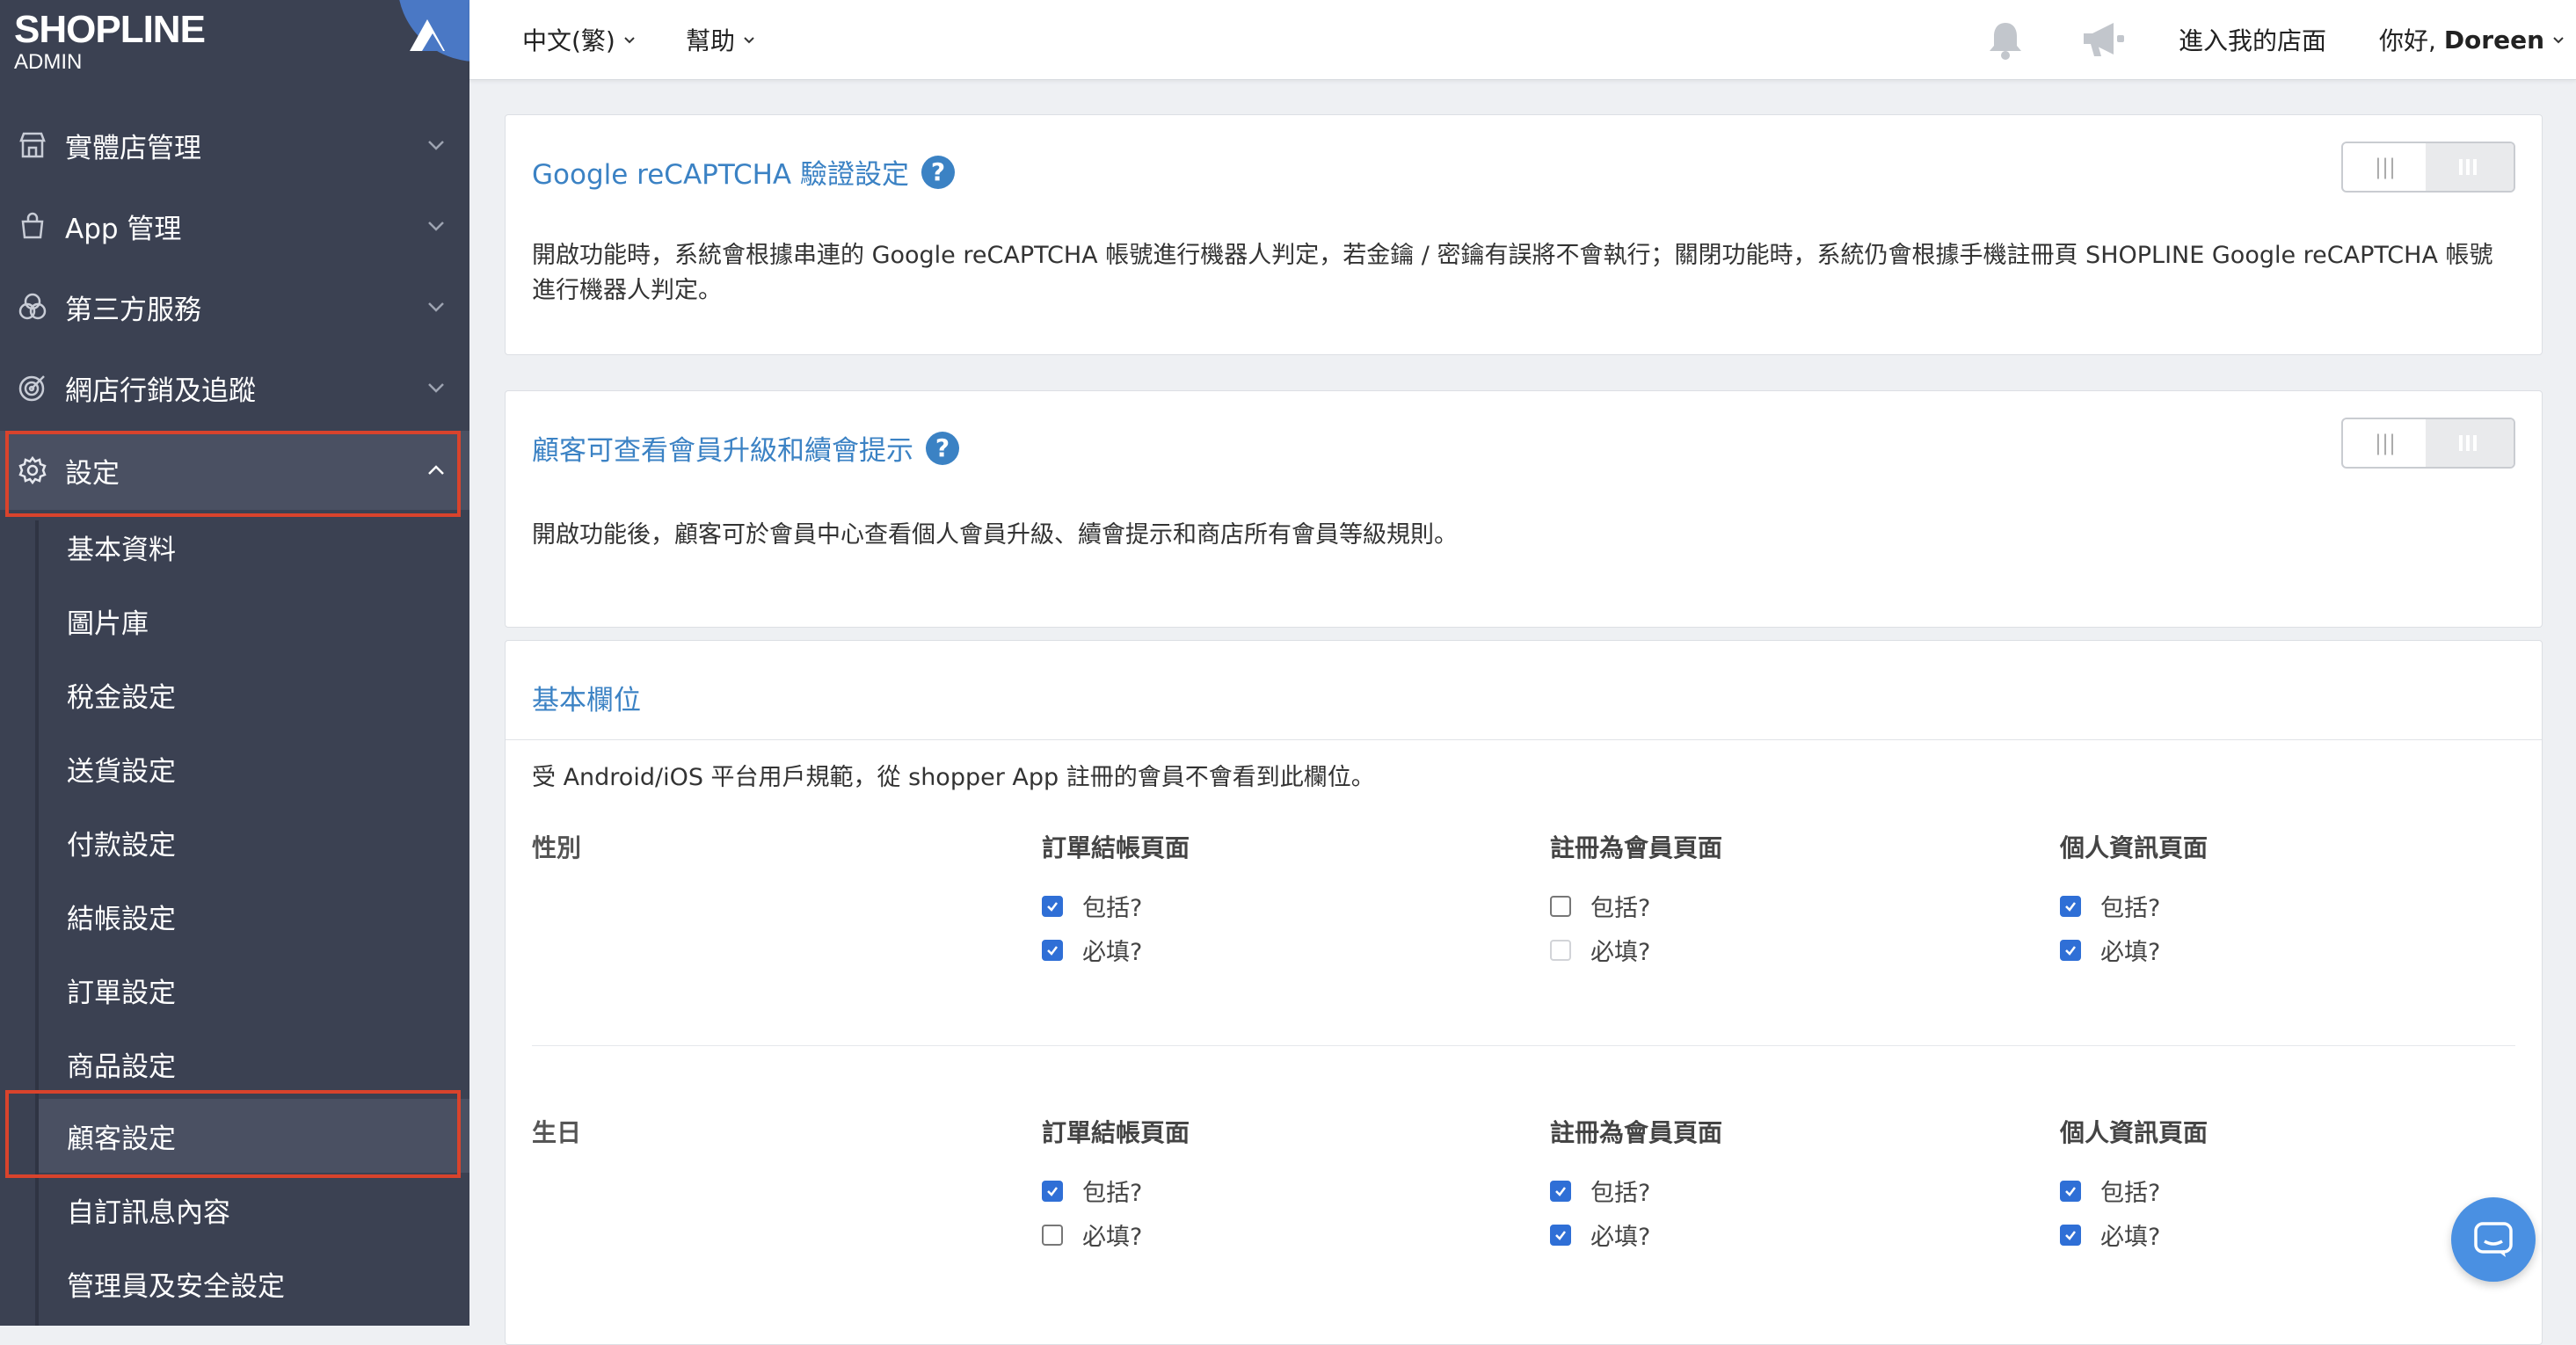 The width and height of the screenshot is (2576, 1345). What do you see at coordinates (2005, 40) in the screenshot?
I see `notifications-button` at bounding box center [2005, 40].